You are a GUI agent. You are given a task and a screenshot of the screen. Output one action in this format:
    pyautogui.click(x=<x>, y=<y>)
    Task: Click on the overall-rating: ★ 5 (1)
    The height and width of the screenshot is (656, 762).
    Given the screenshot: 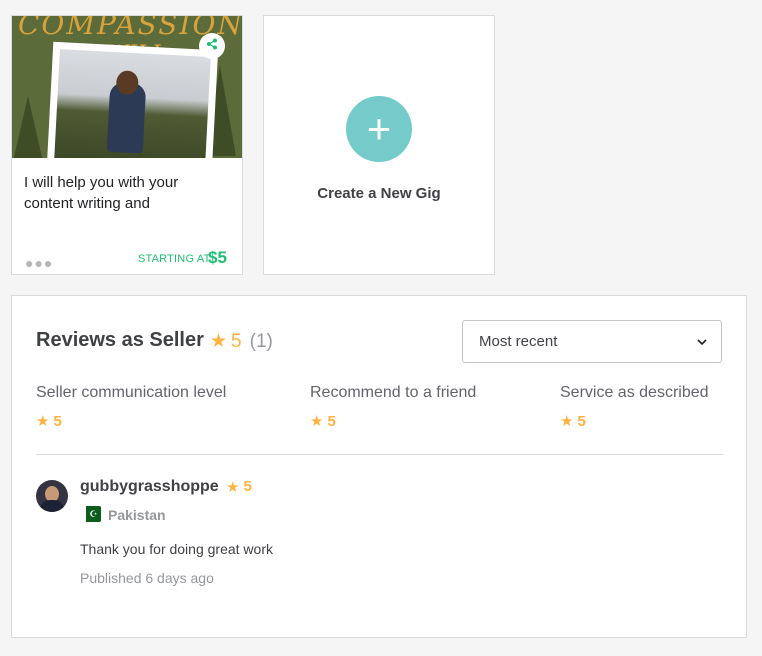 What is the action you would take?
    pyautogui.click(x=241, y=341)
    